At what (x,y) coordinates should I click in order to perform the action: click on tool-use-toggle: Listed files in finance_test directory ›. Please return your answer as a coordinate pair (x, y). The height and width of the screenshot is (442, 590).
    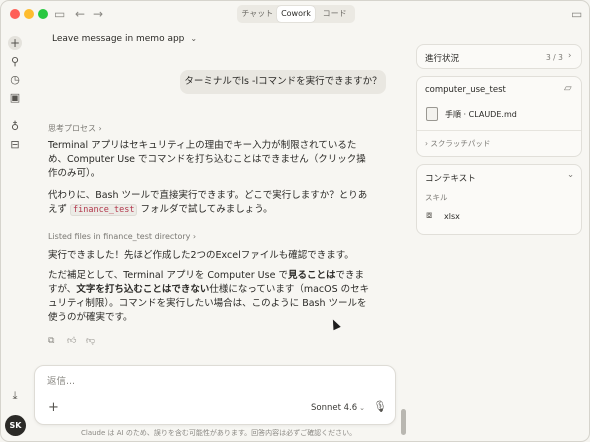
    Looking at the image, I should click on (122, 236).